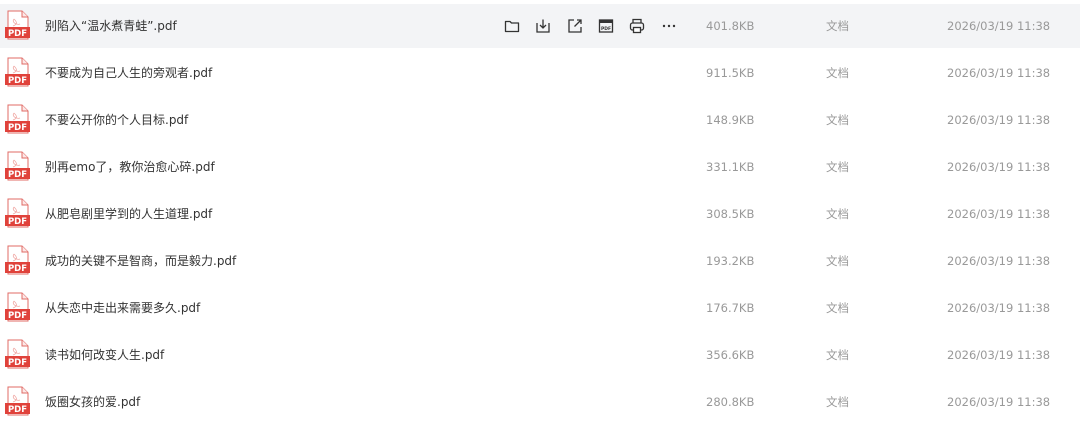  I want to click on file-size: 308.5KB, so click(730, 214).